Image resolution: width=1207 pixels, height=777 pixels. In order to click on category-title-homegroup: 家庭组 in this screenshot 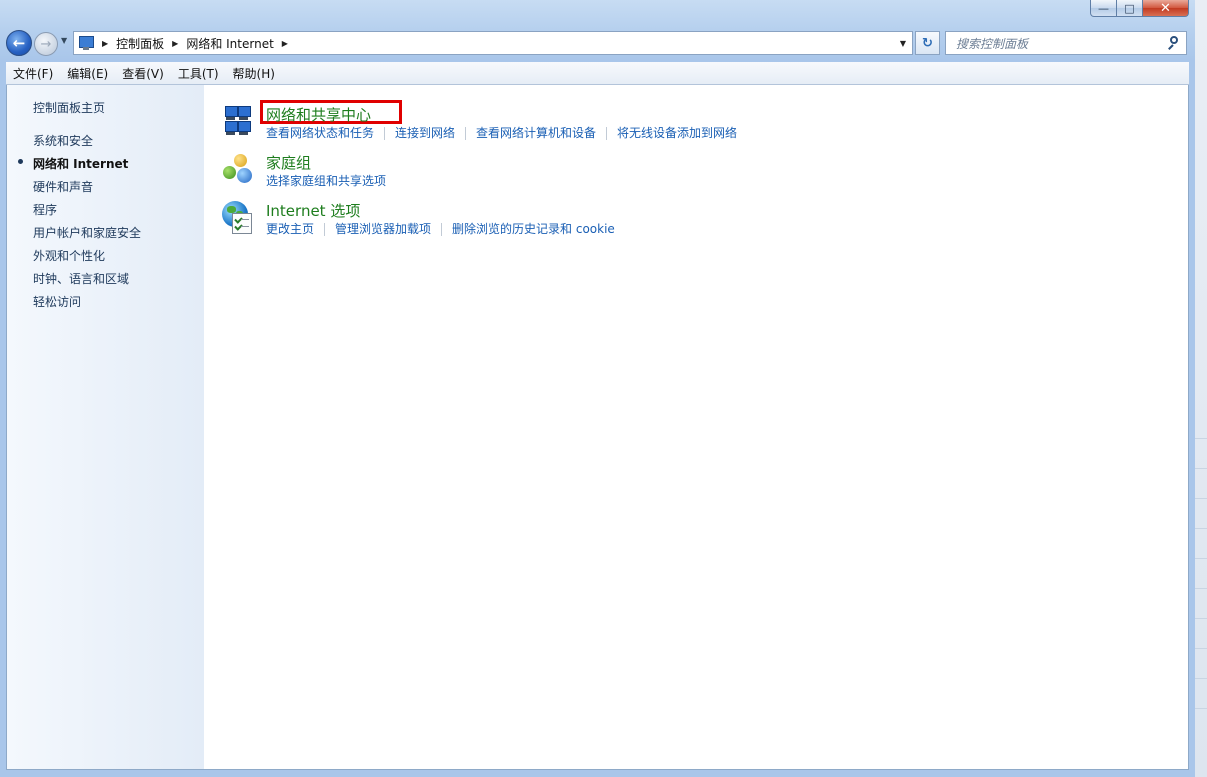, I will do `click(288, 162)`.